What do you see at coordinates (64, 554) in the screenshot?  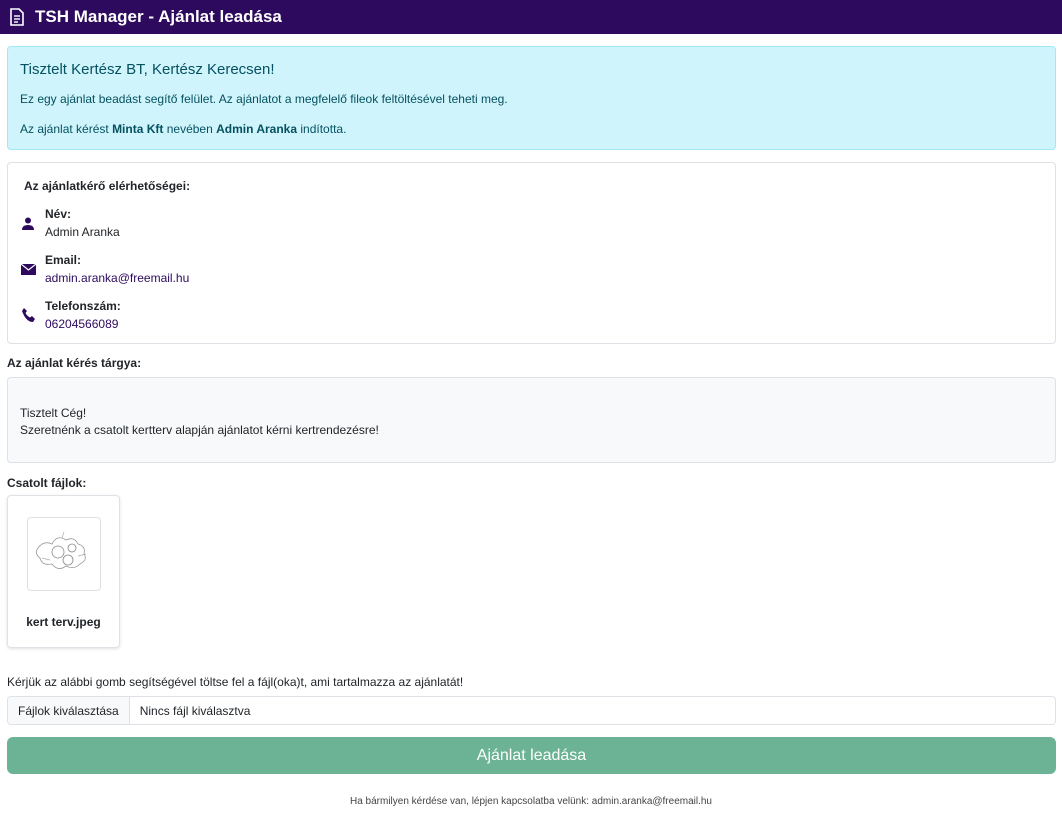 I see `attachment-thumbnail` at bounding box center [64, 554].